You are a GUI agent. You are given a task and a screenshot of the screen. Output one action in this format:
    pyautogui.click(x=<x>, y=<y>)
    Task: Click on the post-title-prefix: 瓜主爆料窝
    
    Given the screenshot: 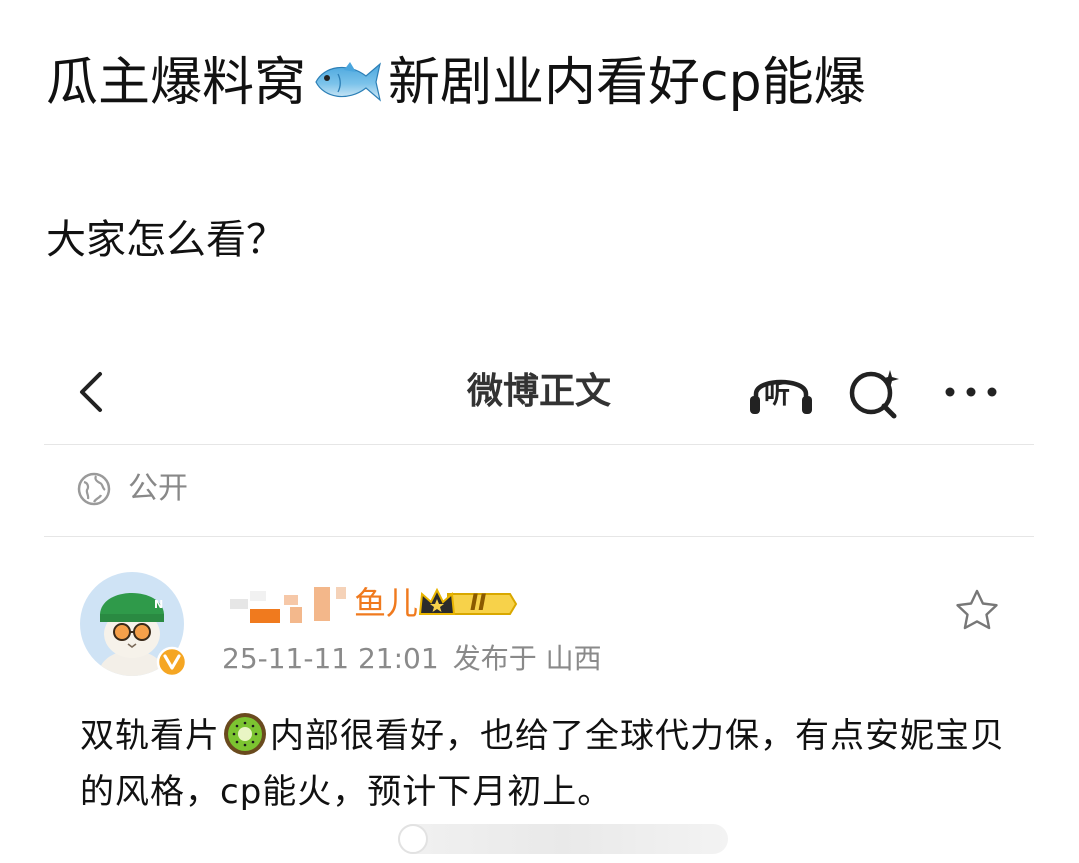 What is the action you would take?
    pyautogui.click(x=176, y=83)
    